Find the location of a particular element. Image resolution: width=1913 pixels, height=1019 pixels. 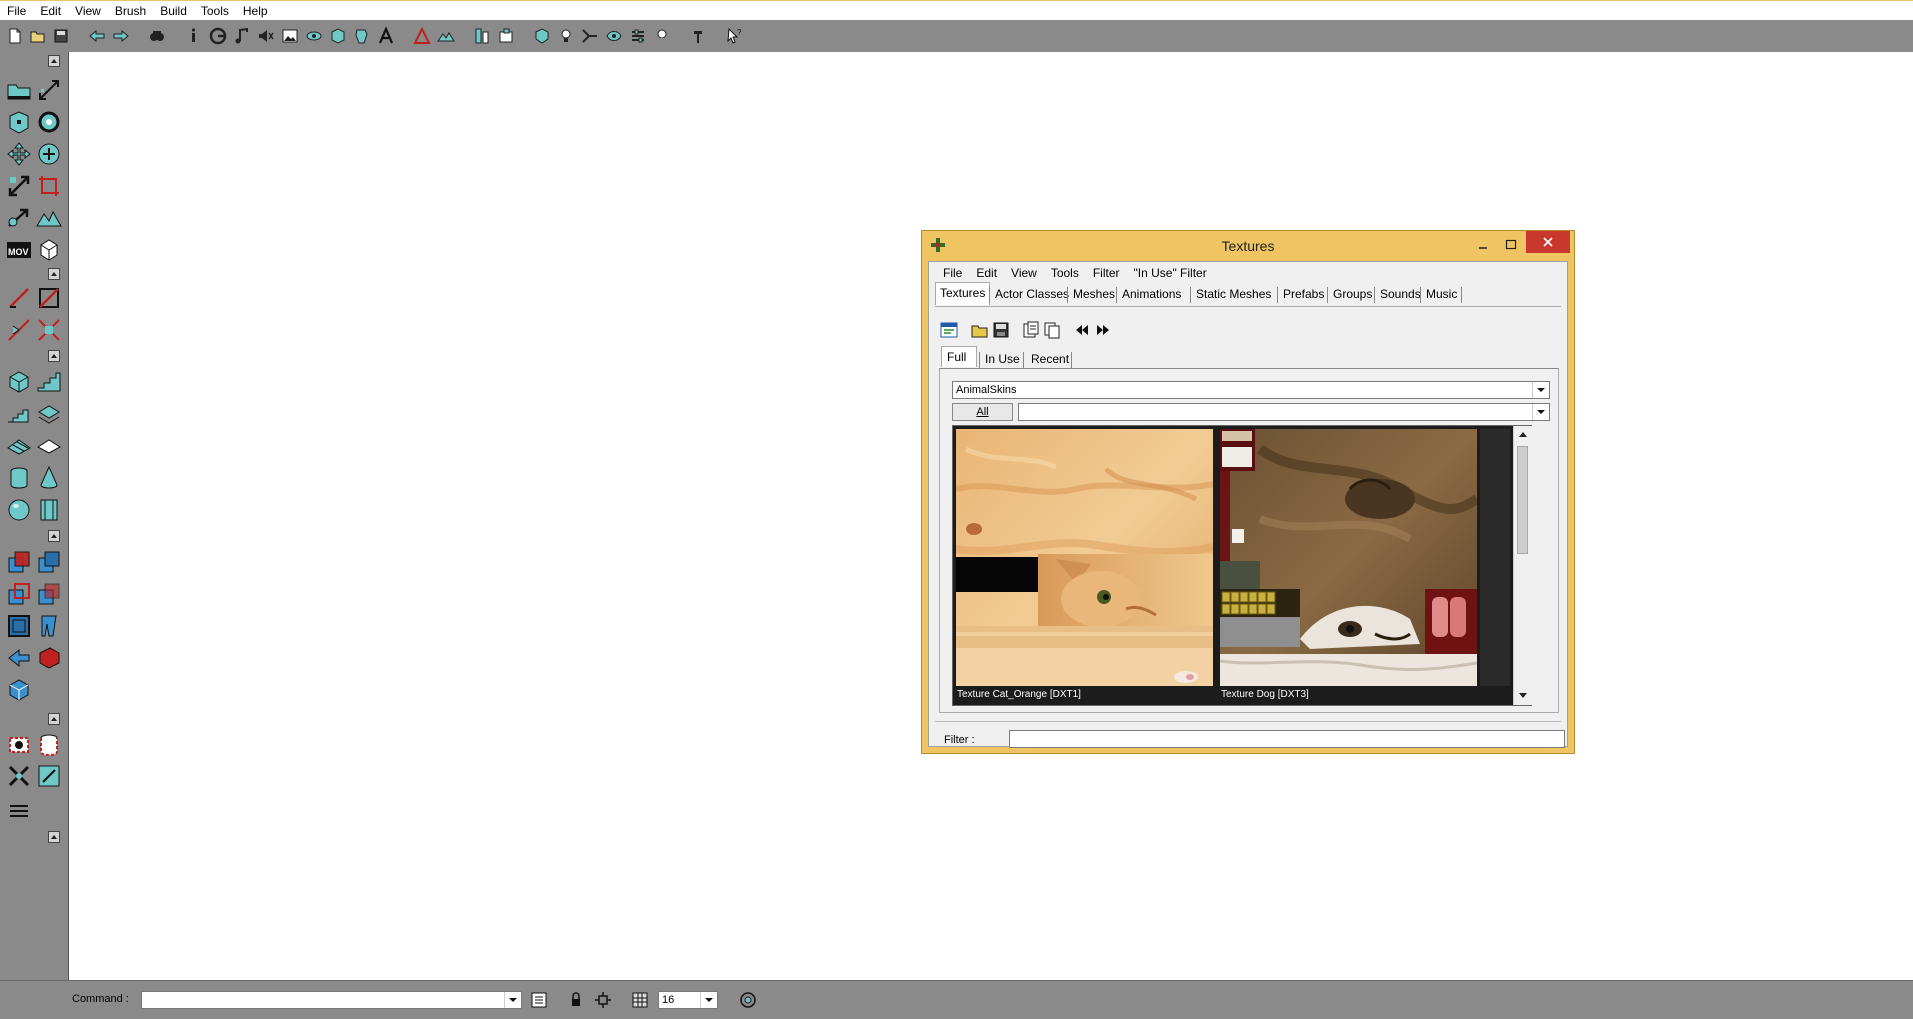

save-package-button is located at coordinates (1001, 330).